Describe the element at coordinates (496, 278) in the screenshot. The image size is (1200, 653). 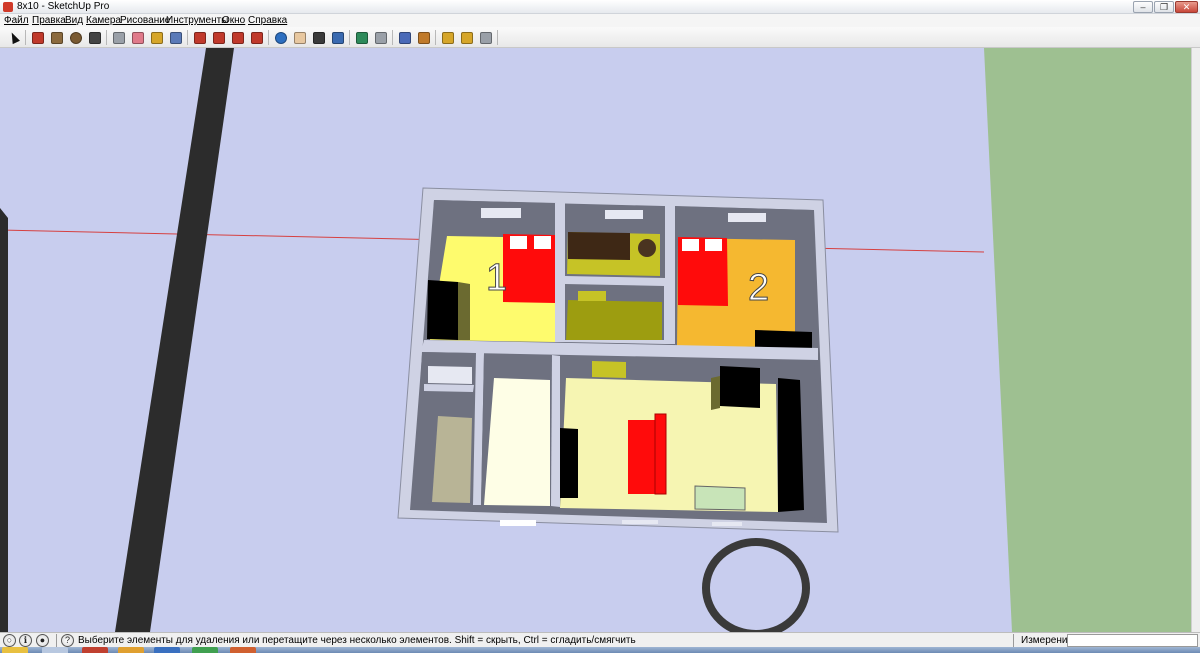
I see `room-label-1: 1` at that location.